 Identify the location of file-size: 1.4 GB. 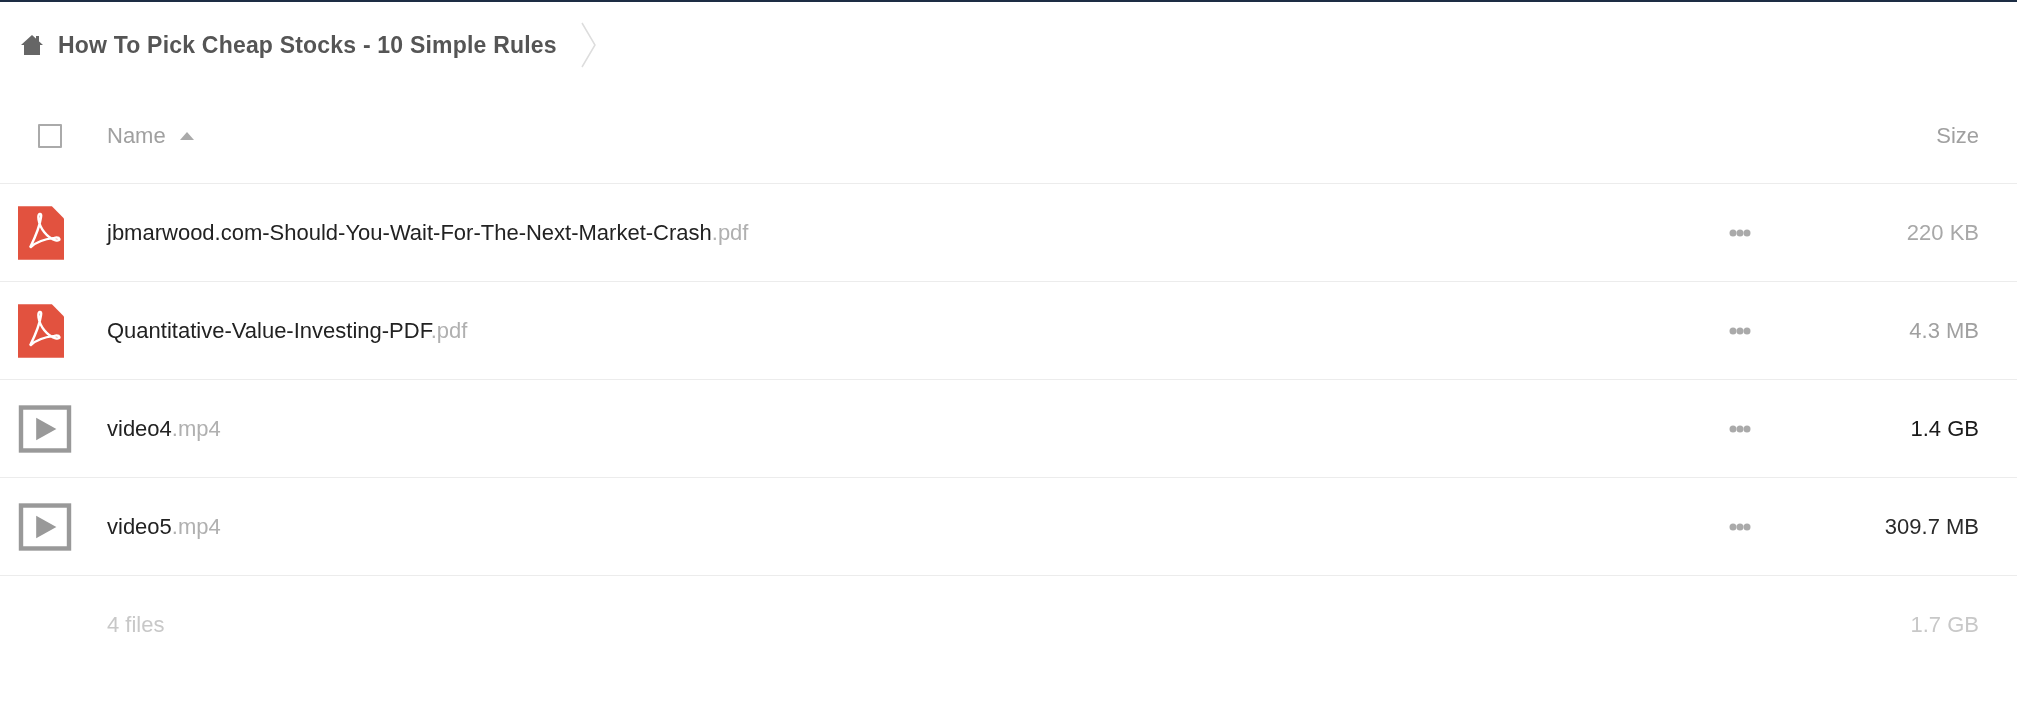
(1944, 428).